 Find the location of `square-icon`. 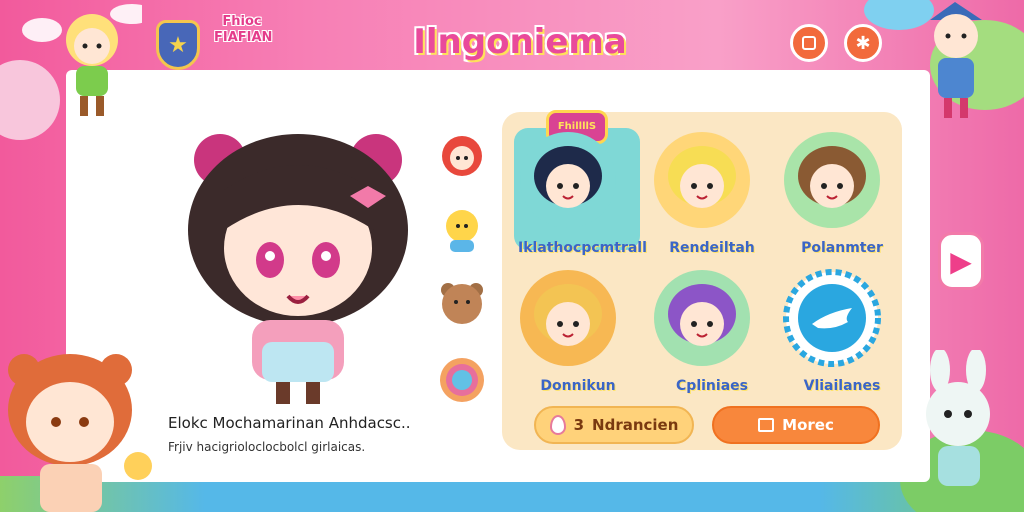

square-icon is located at coordinates (809, 43).